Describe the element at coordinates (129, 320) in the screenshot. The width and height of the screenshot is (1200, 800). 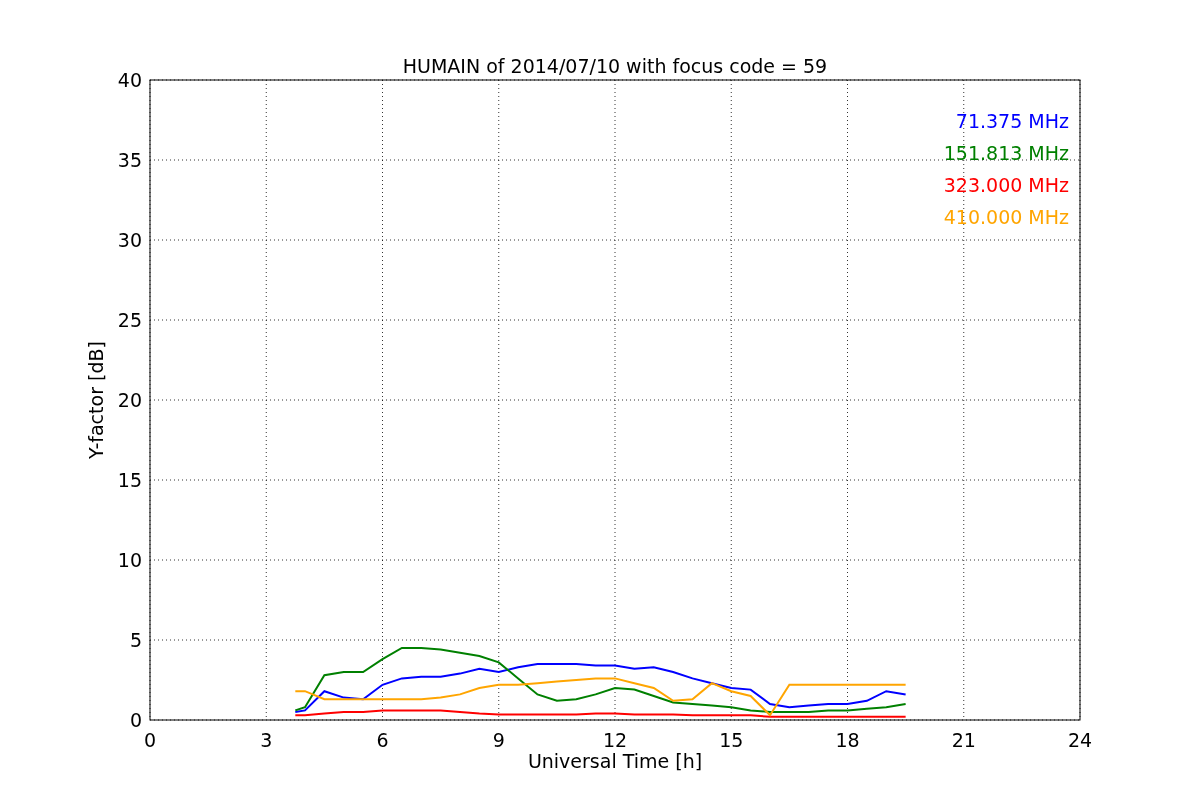
I see `y-tick-label: 25` at that location.